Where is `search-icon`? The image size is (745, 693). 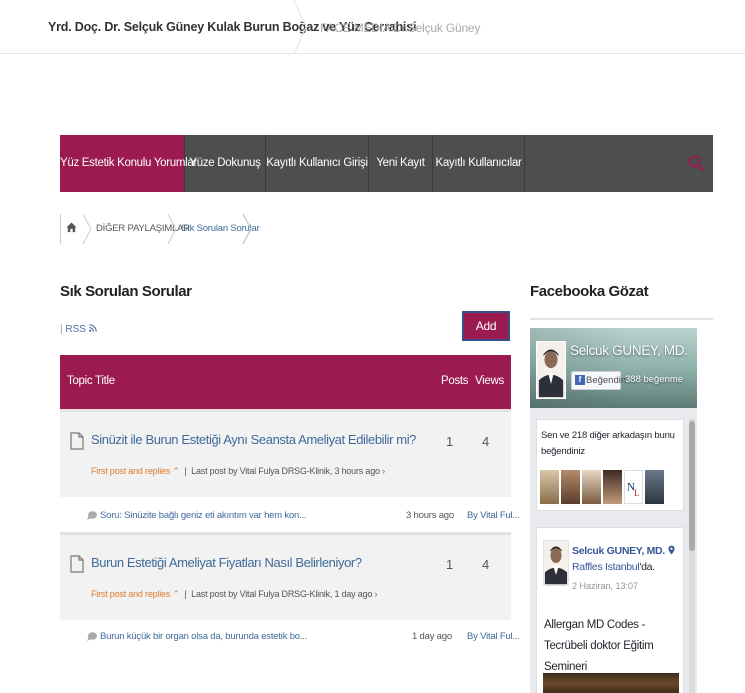 search-icon is located at coordinates (696, 163).